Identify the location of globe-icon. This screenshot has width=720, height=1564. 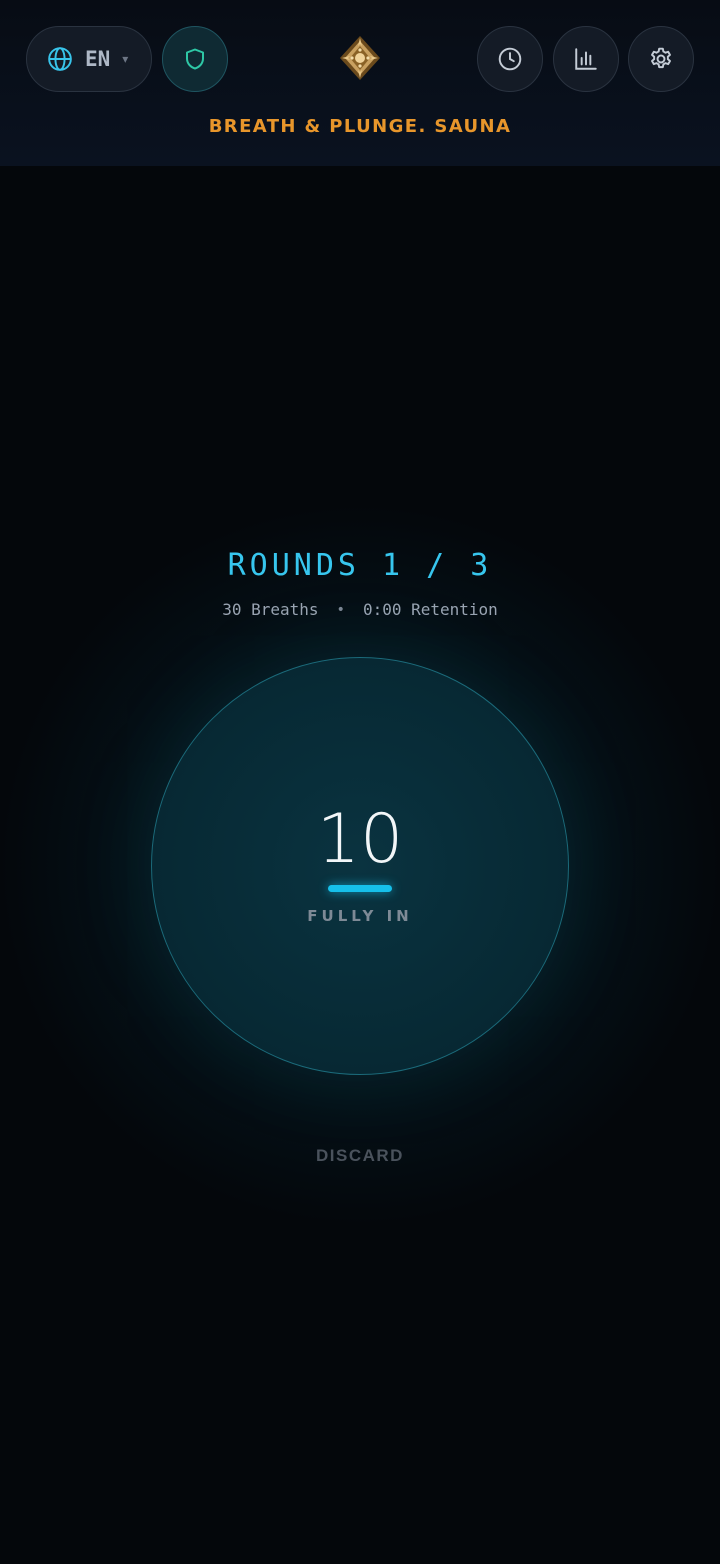
(60, 59).